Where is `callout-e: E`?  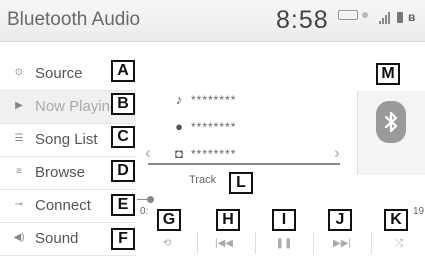 callout-e: E is located at coordinates (123, 205).